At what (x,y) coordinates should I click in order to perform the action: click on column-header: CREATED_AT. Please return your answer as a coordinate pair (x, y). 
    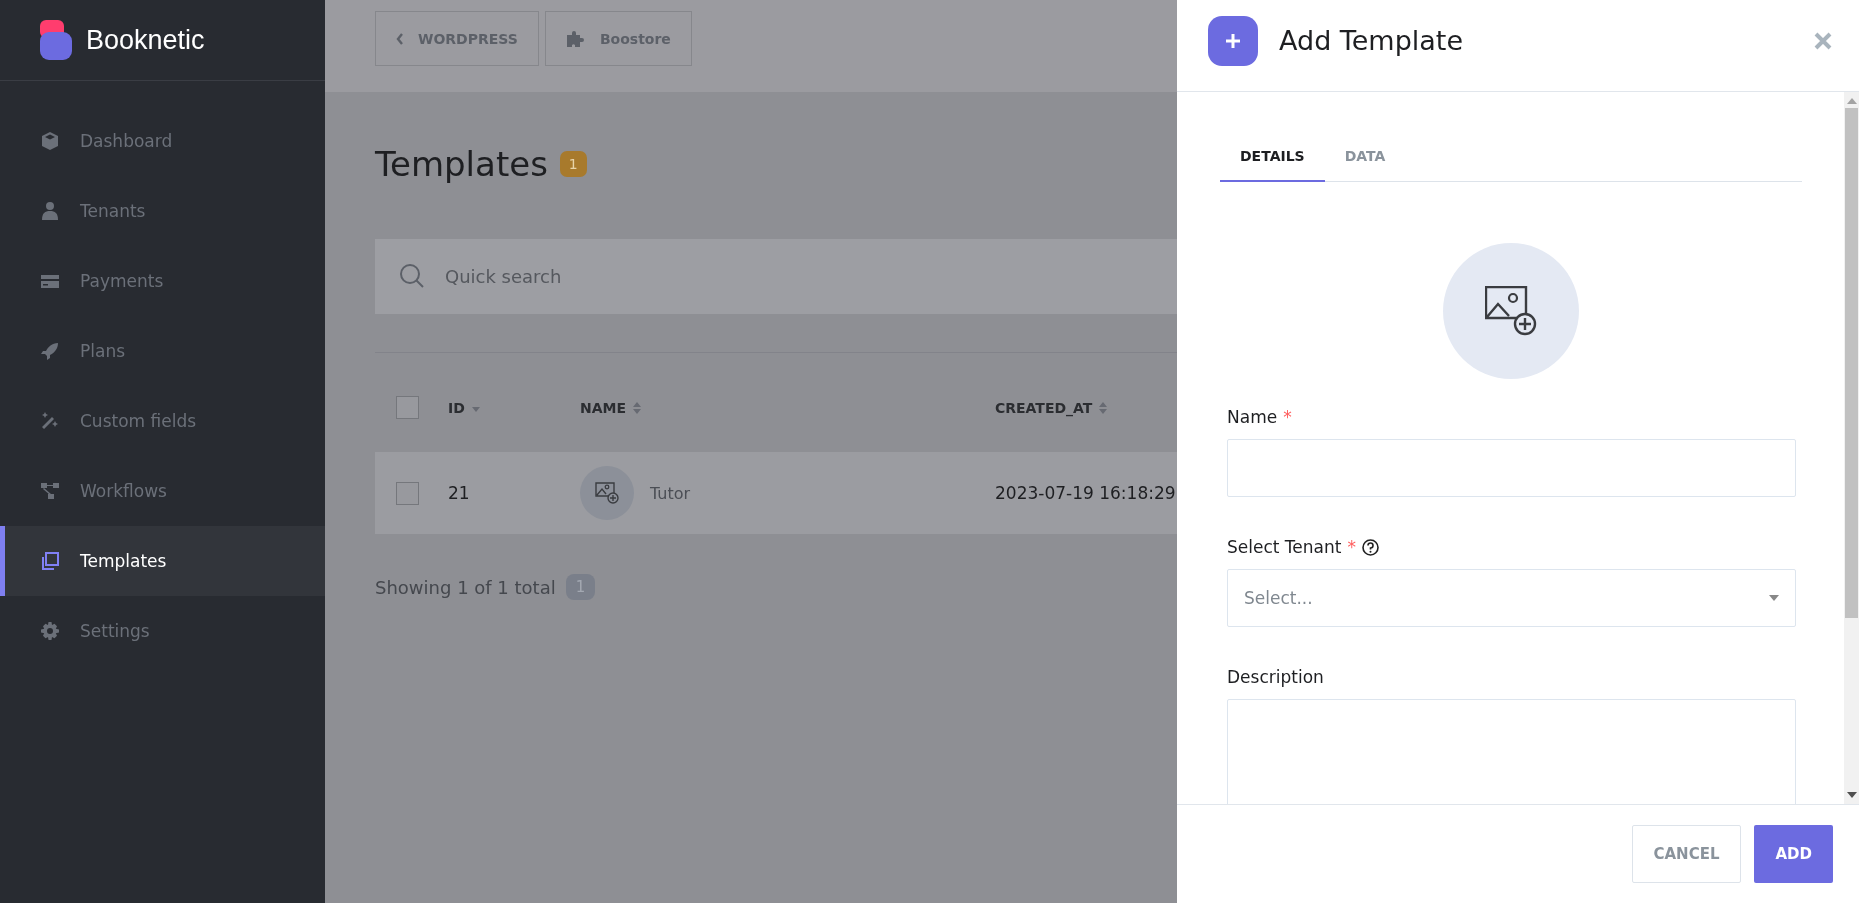
    Looking at the image, I should click on (1052, 407).